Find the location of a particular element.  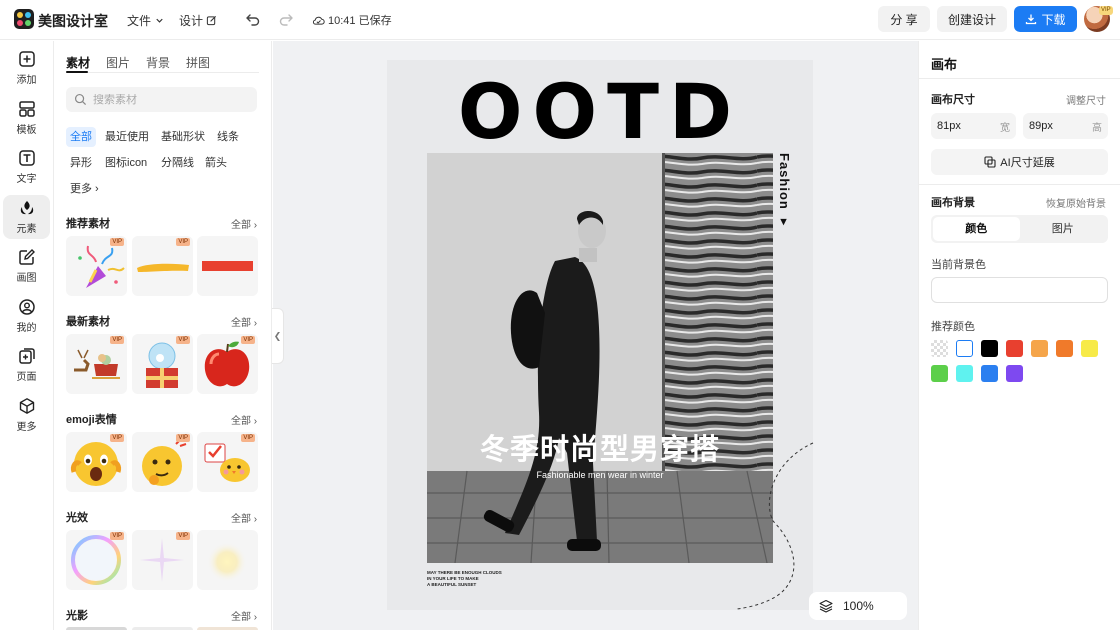

file-menu: 文件 is located at coordinates (146, 20).